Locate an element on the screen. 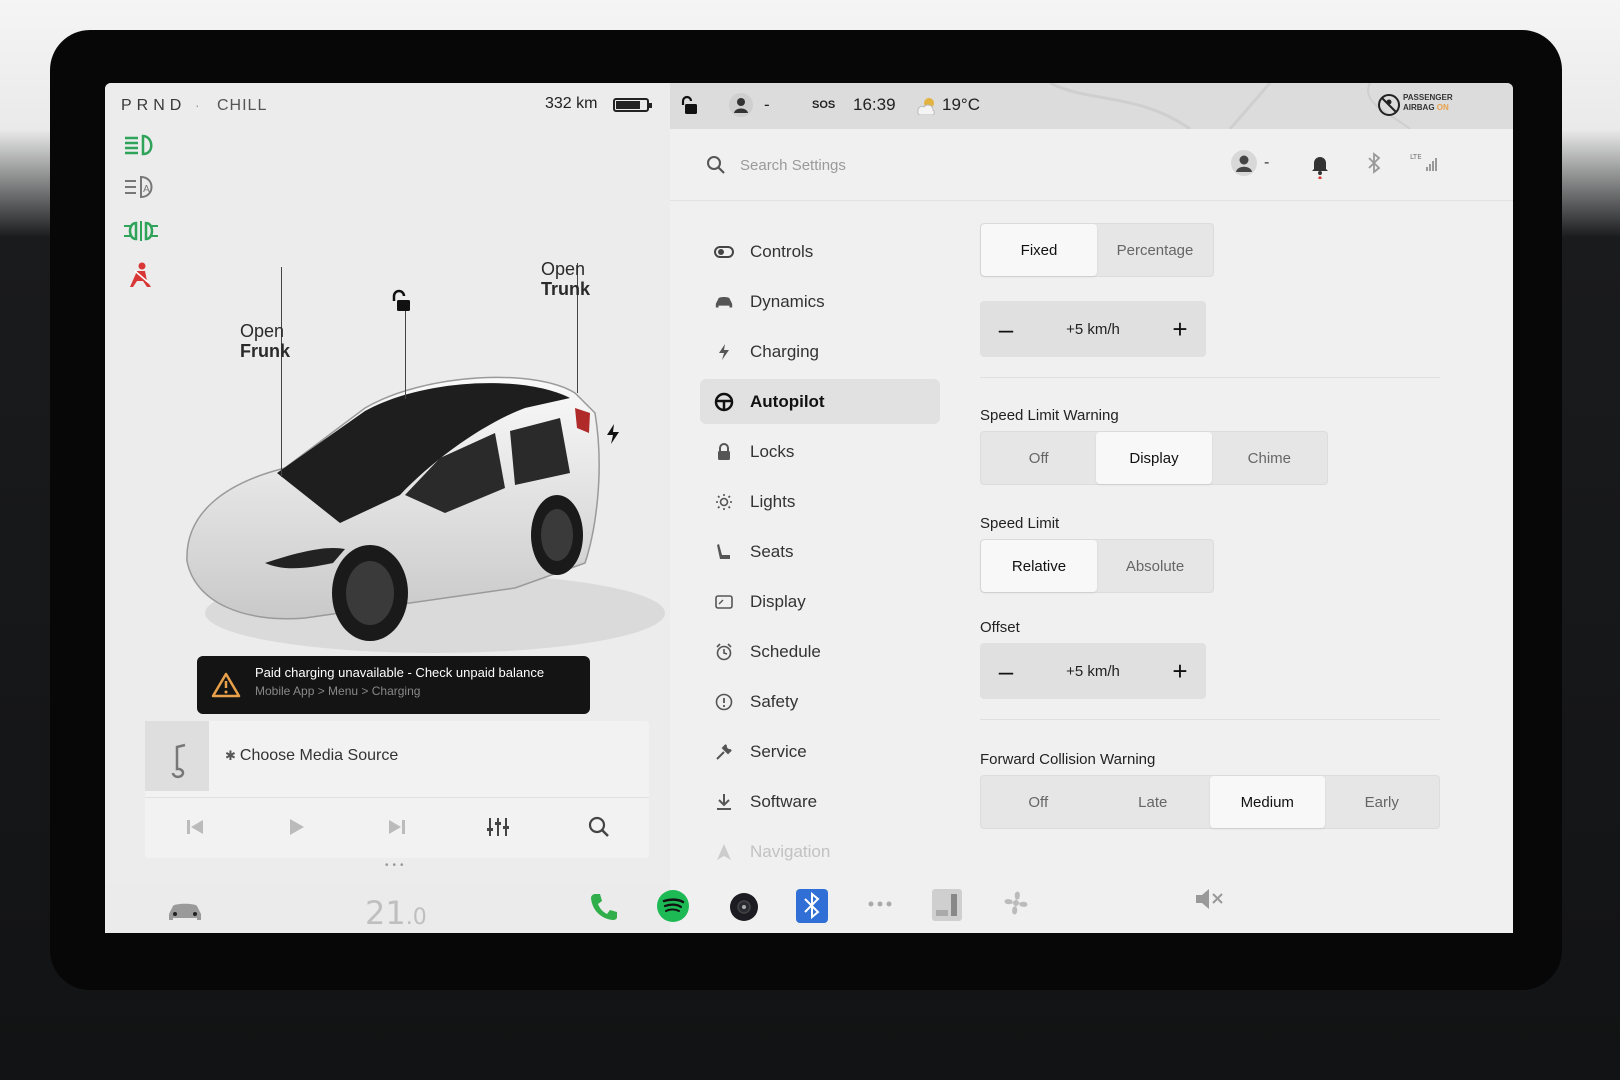 This screenshot has height=1080, width=1620. display-icon is located at coordinates (724, 602).